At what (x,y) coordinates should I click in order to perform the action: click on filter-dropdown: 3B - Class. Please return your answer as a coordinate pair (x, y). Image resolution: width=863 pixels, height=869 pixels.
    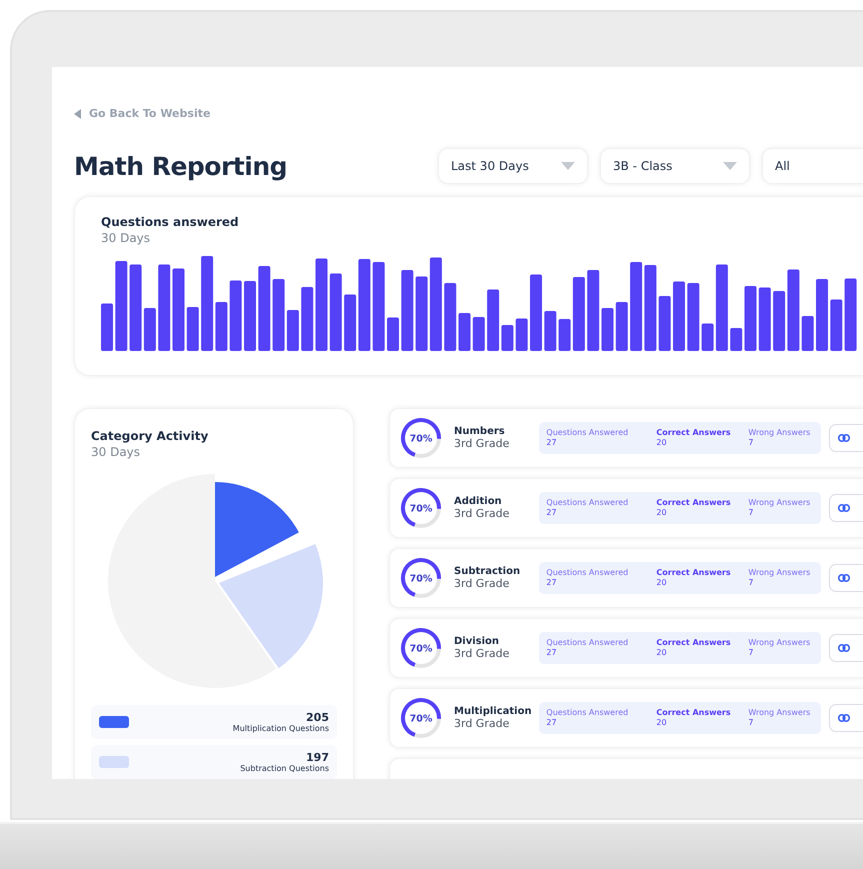
    Looking at the image, I should click on (675, 166).